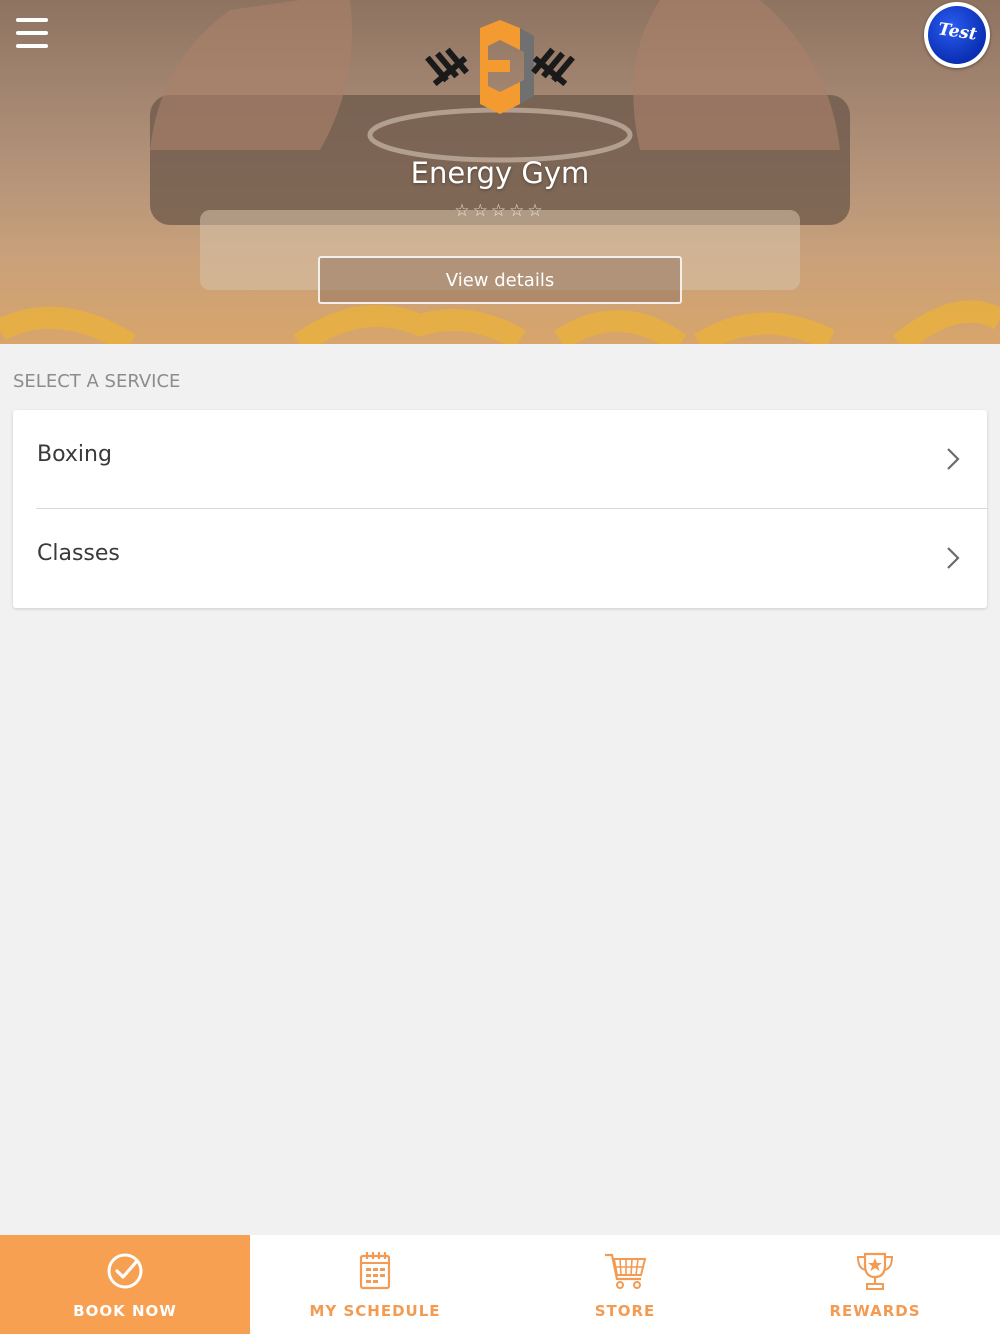  I want to click on gym-name: Energy Gym, so click(500, 173).